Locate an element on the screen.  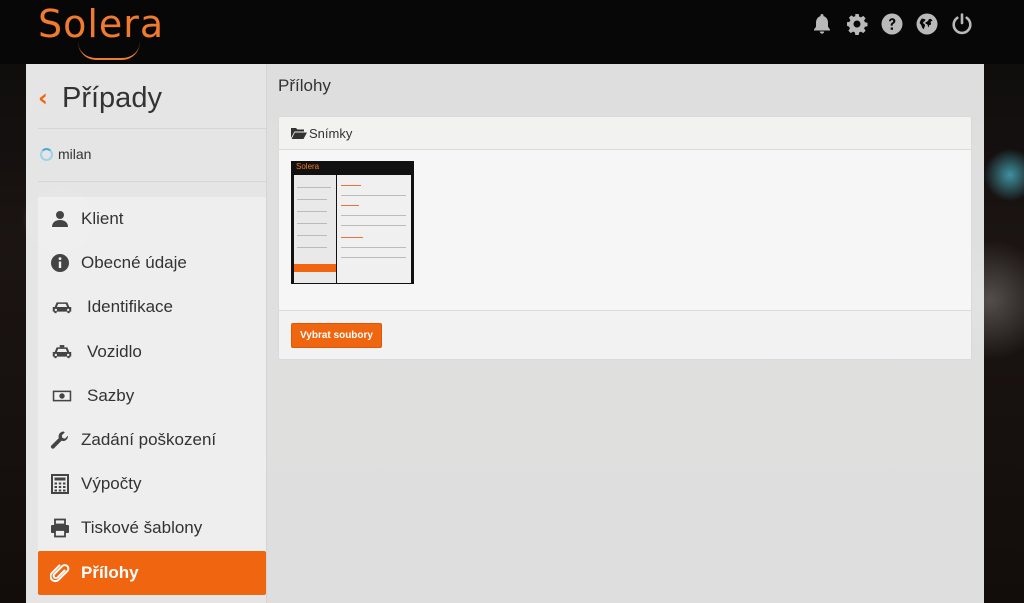
sidebar-nav: Klient Obecné údaje Identifikace Vozidlo is located at coordinates (152, 396).